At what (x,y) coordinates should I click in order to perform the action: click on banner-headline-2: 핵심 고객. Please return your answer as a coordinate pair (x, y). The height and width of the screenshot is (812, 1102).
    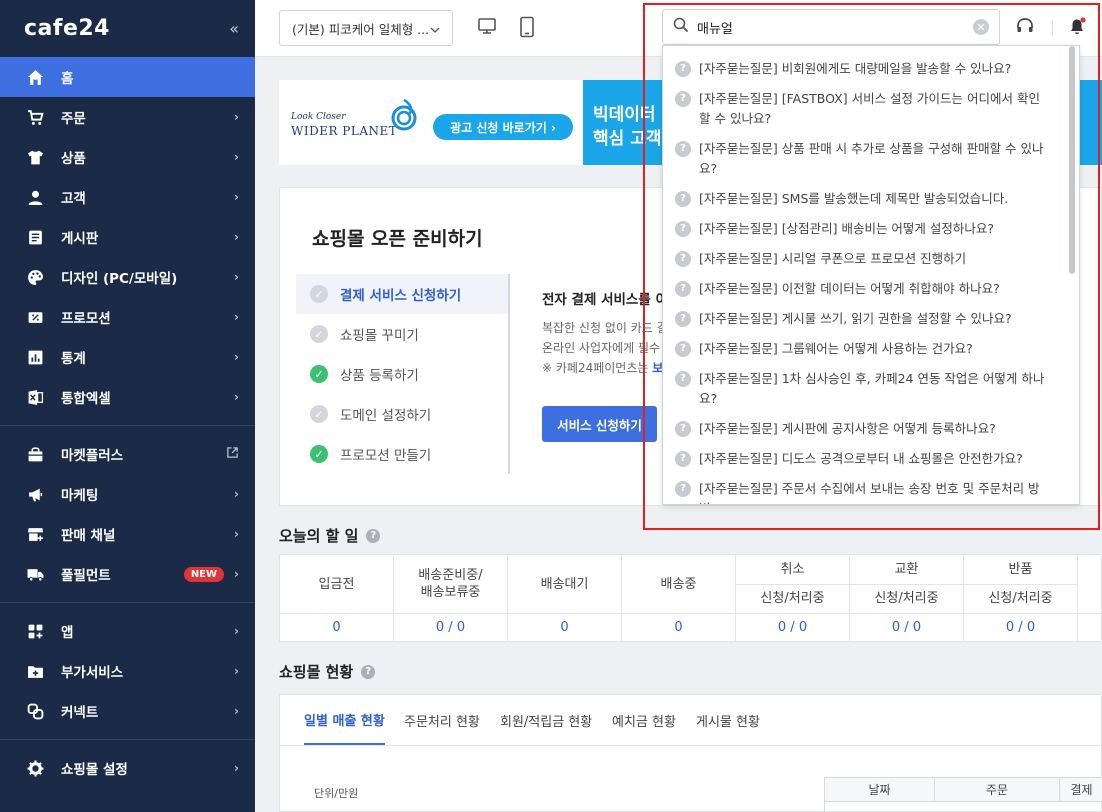
    Looking at the image, I should click on (627, 139).